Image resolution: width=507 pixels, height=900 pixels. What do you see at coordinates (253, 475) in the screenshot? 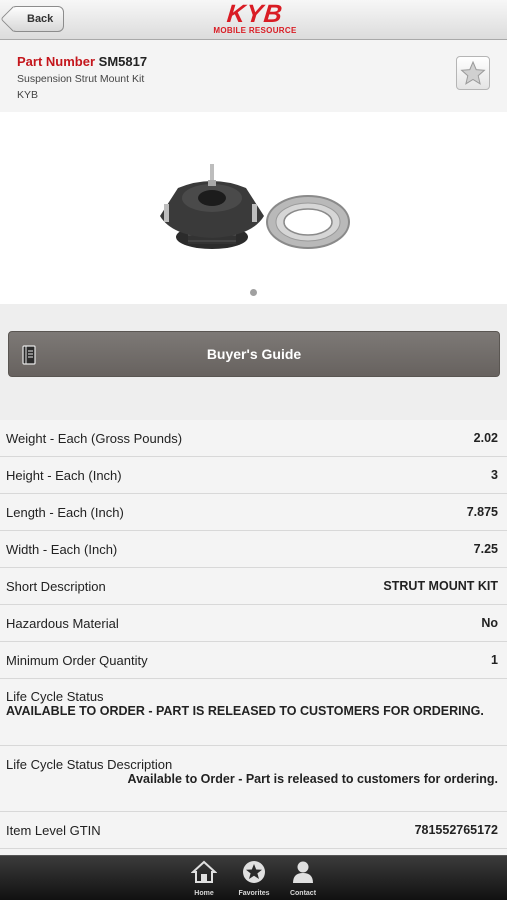
I see `spec-row-height: Height - Each (Inch) 3` at bounding box center [253, 475].